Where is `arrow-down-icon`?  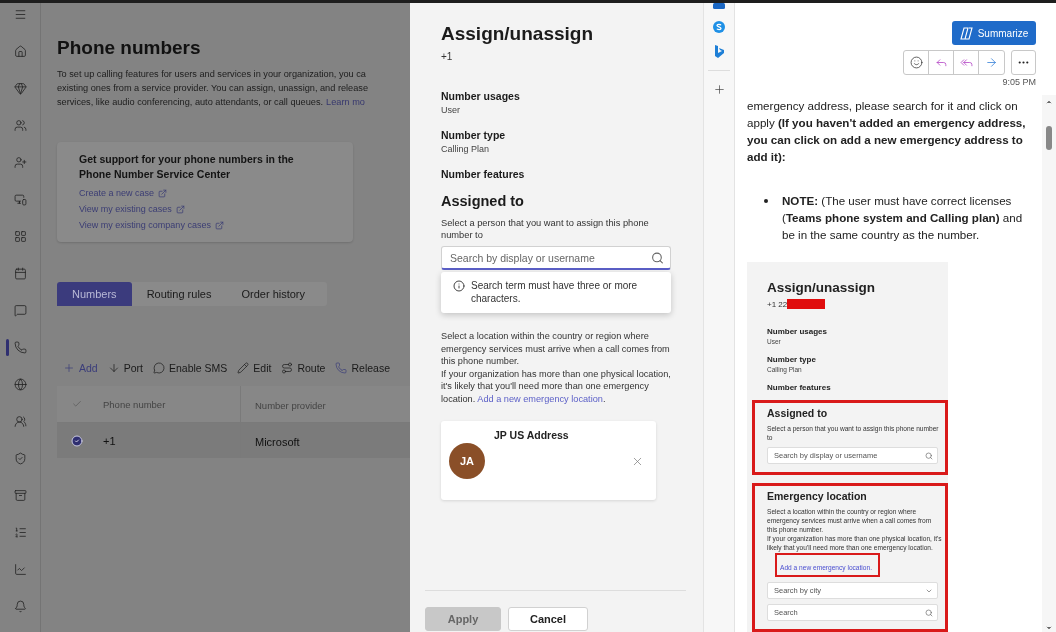 arrow-down-icon is located at coordinates (113, 368).